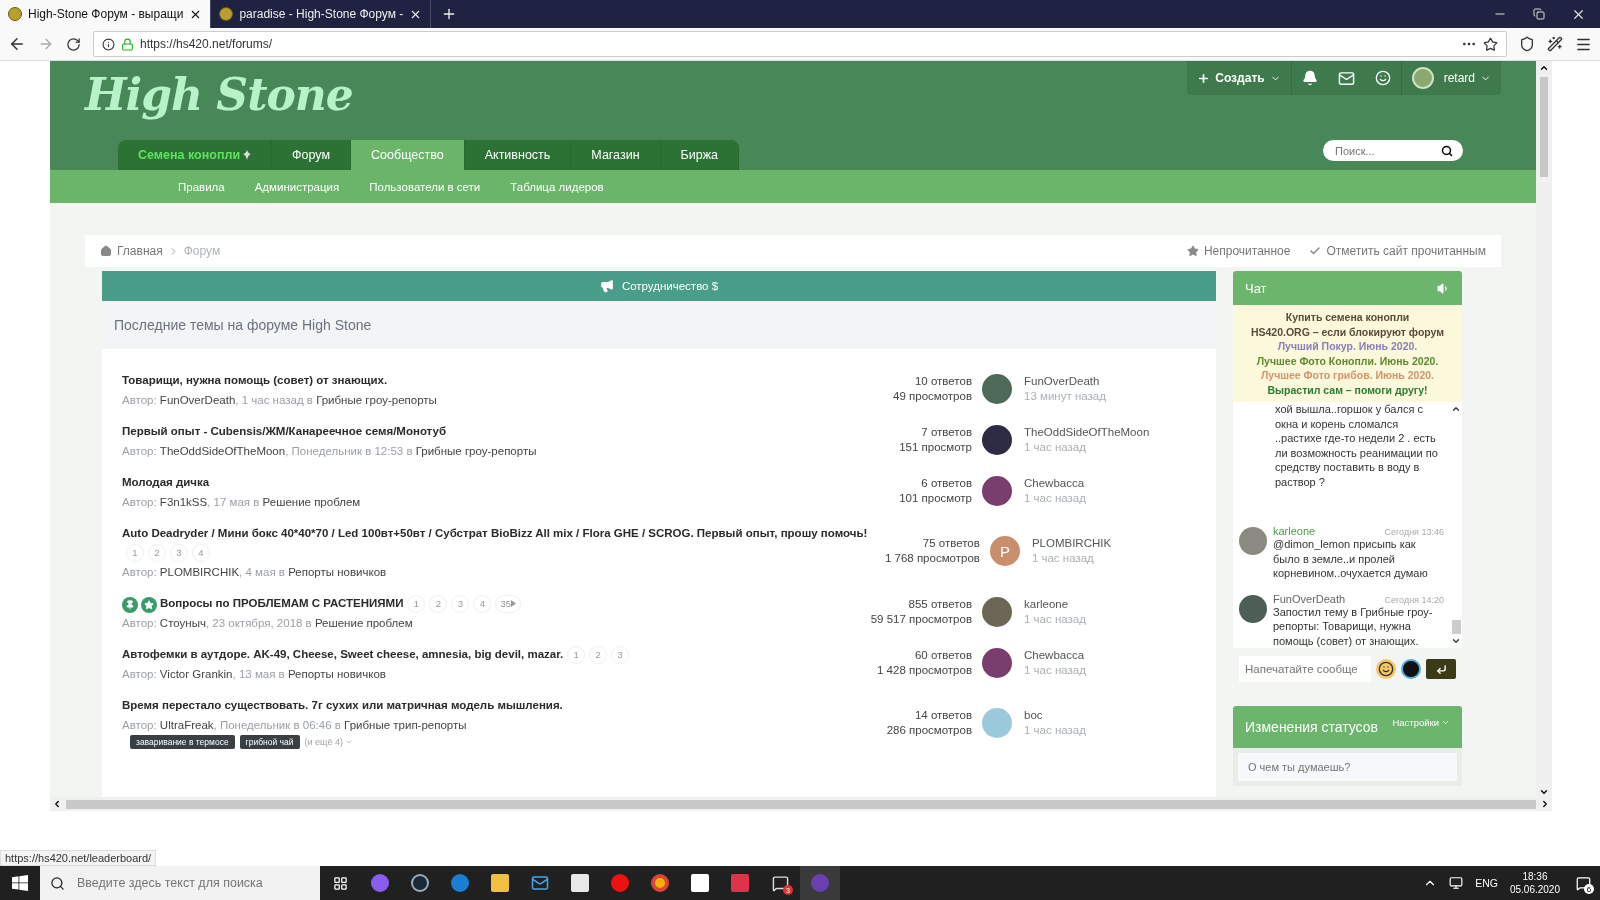  I want to click on last-poster: karleone, so click(1046, 604).